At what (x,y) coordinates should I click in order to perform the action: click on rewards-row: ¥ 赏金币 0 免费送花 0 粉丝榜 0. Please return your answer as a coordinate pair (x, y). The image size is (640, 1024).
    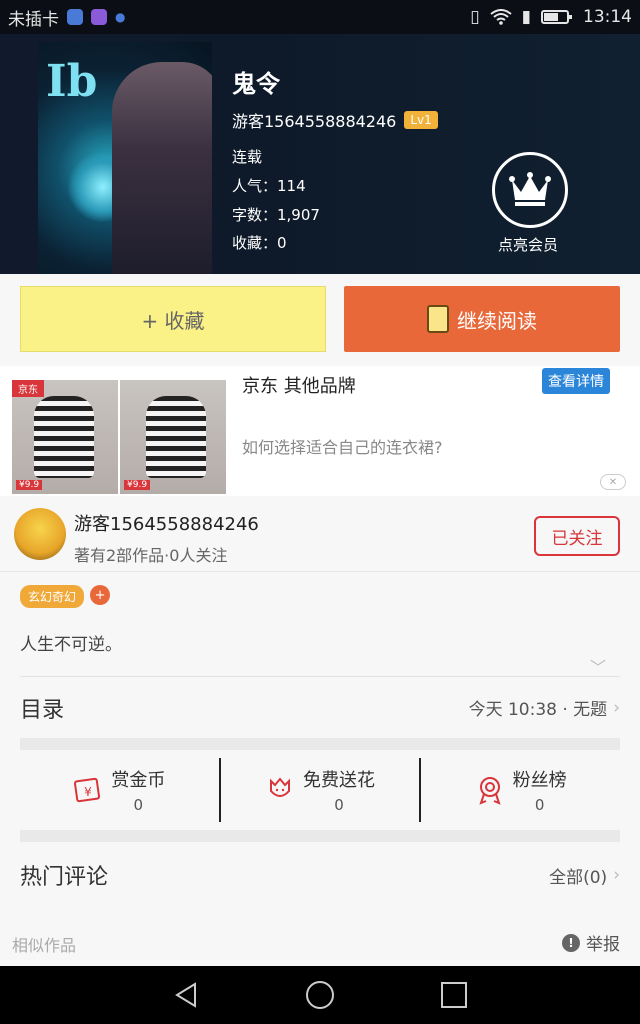
    Looking at the image, I should click on (320, 790).